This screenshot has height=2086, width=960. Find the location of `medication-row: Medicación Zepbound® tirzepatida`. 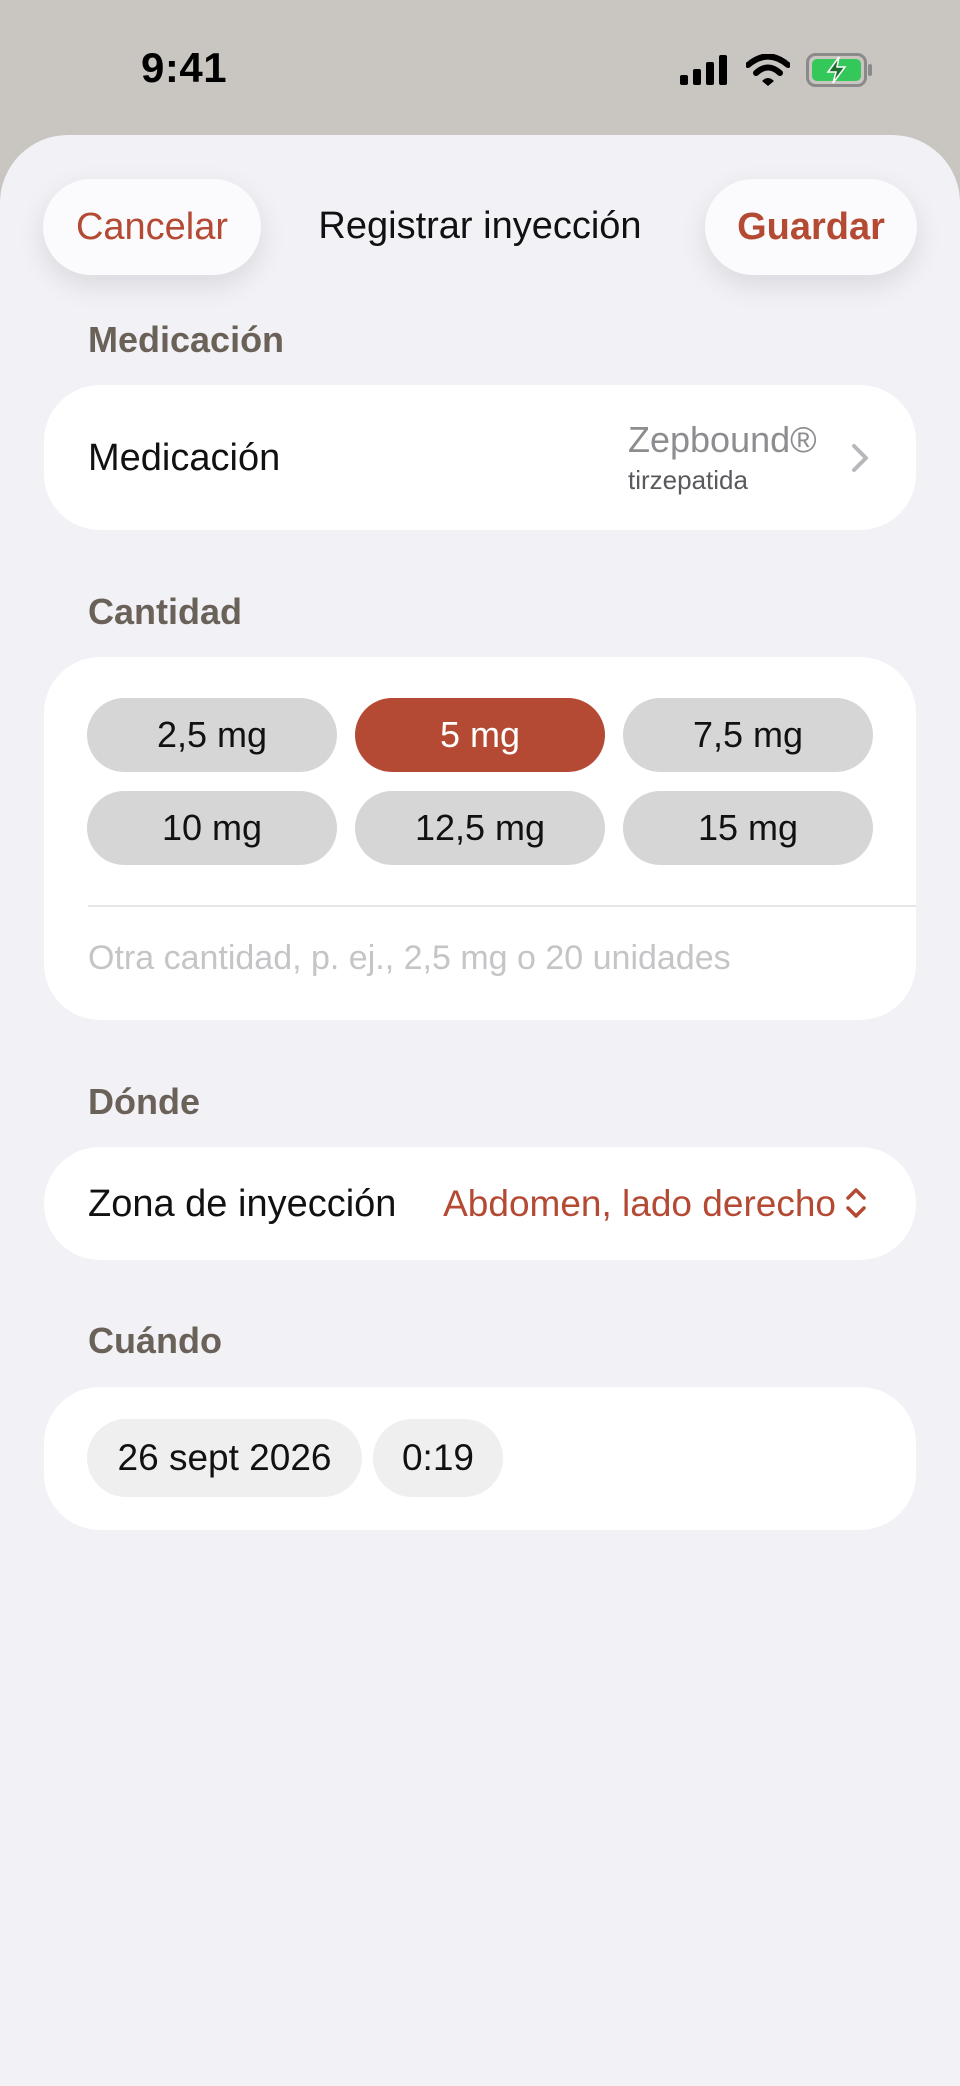

medication-row: Medicación Zepbound® tirzepatida is located at coordinates (480, 457).